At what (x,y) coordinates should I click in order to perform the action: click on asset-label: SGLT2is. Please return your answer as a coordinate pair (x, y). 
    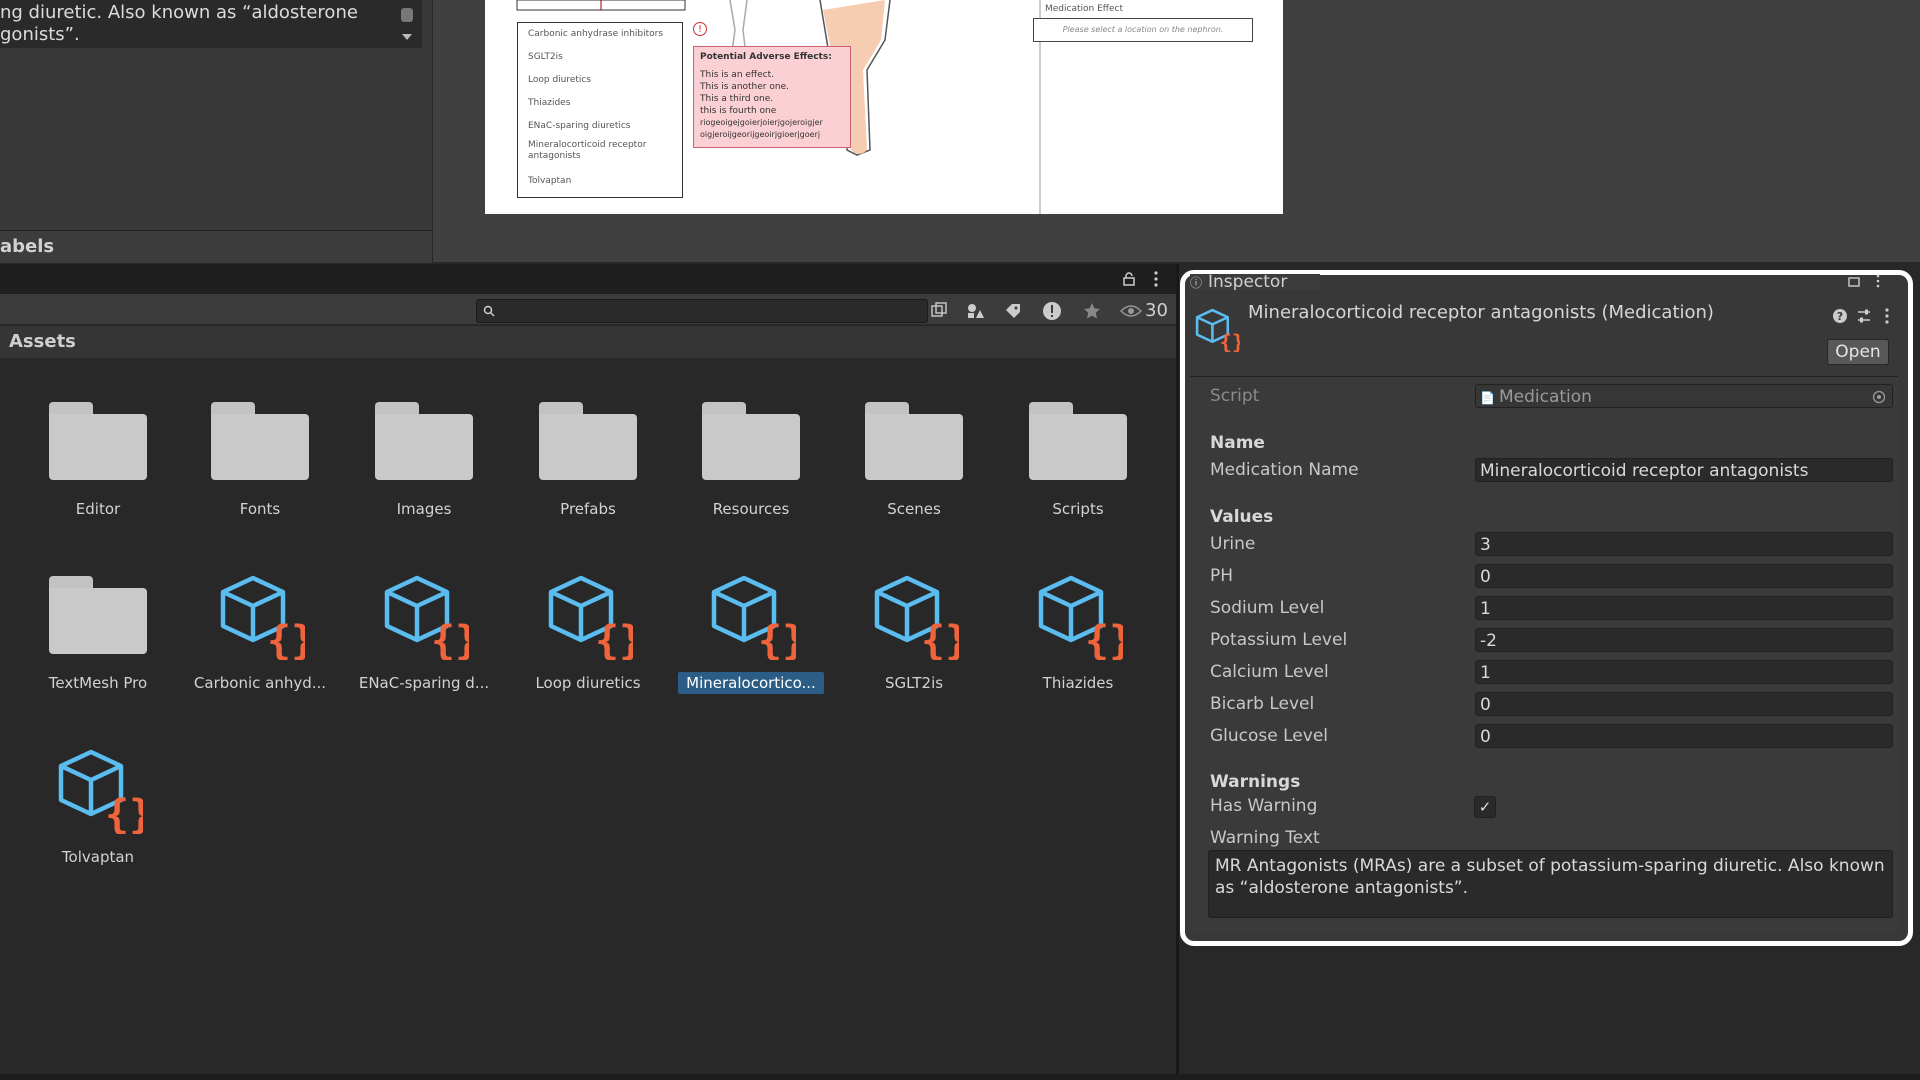
    Looking at the image, I should click on (914, 683).